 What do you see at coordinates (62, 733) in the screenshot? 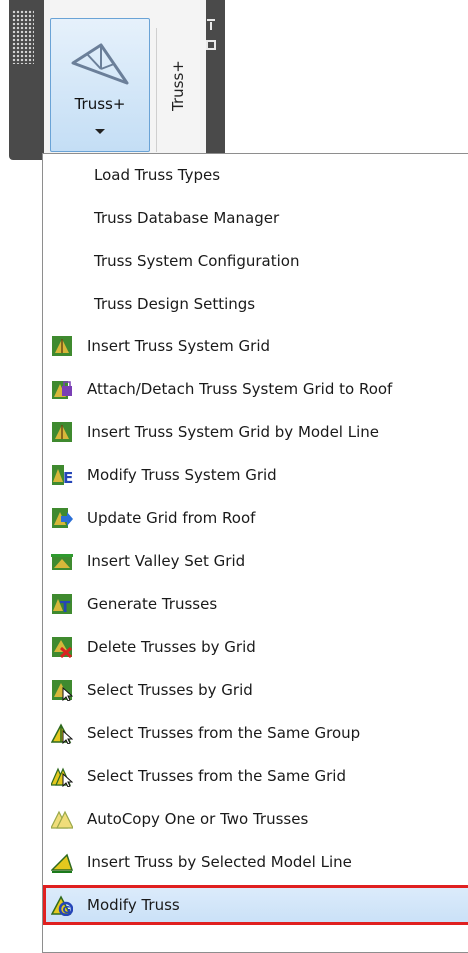
I see `select-group-icon` at bounding box center [62, 733].